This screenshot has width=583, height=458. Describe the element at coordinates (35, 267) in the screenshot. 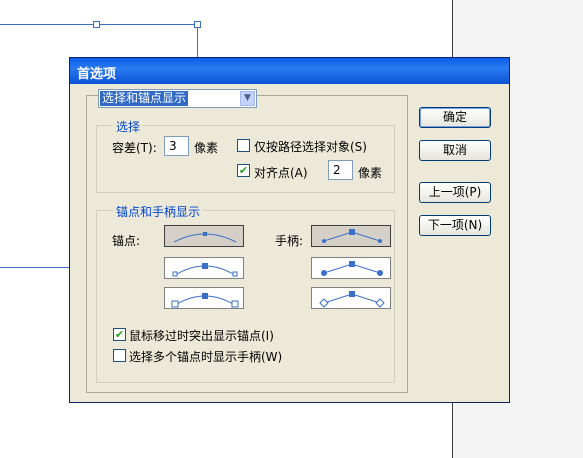

I see `guide-line-bottom` at that location.